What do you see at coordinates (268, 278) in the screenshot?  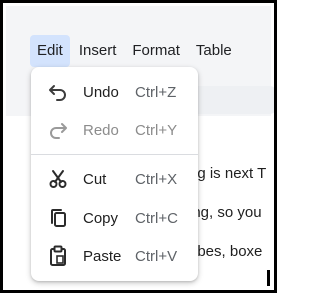 I see `text-cursor` at bounding box center [268, 278].